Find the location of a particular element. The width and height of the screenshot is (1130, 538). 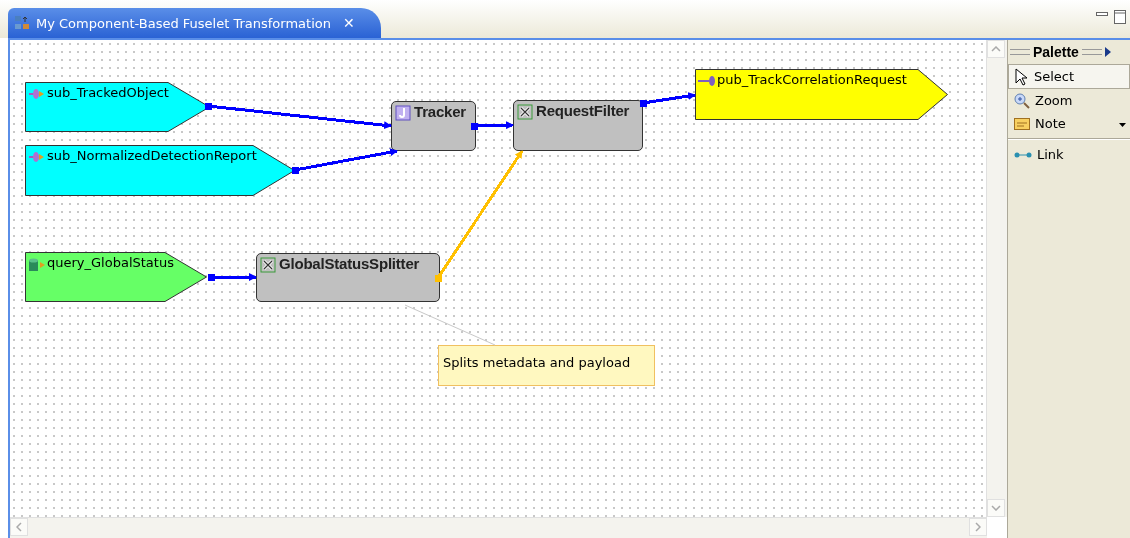

magnifier-icon is located at coordinates (1022, 100).